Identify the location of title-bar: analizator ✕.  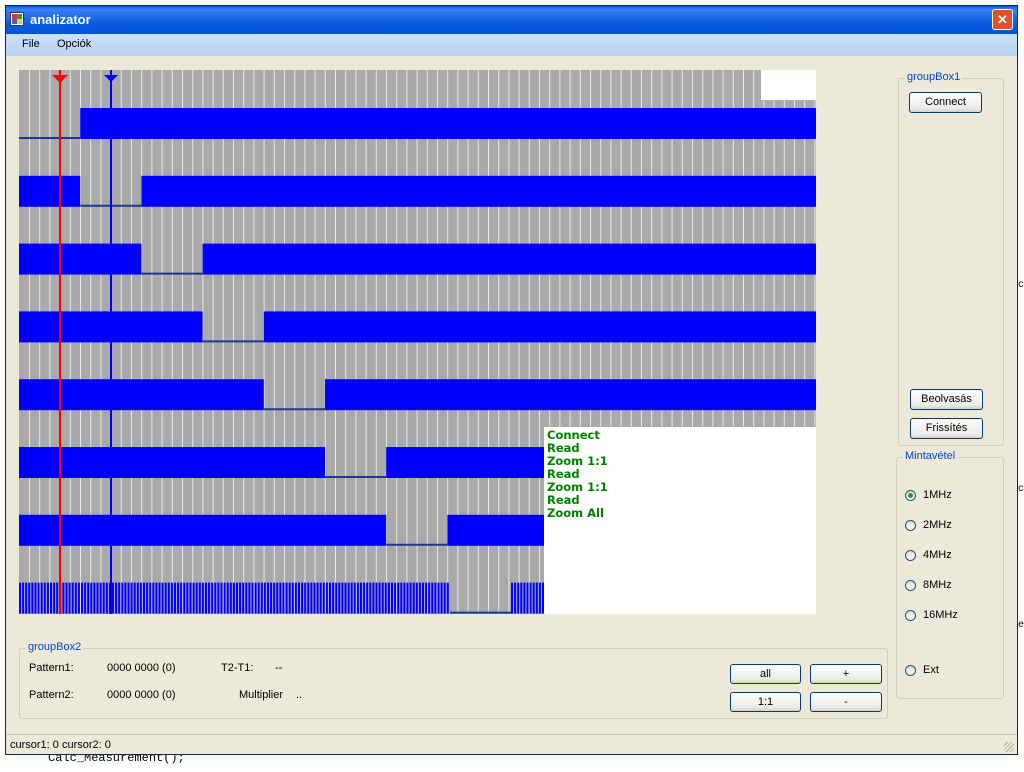
(511, 20).